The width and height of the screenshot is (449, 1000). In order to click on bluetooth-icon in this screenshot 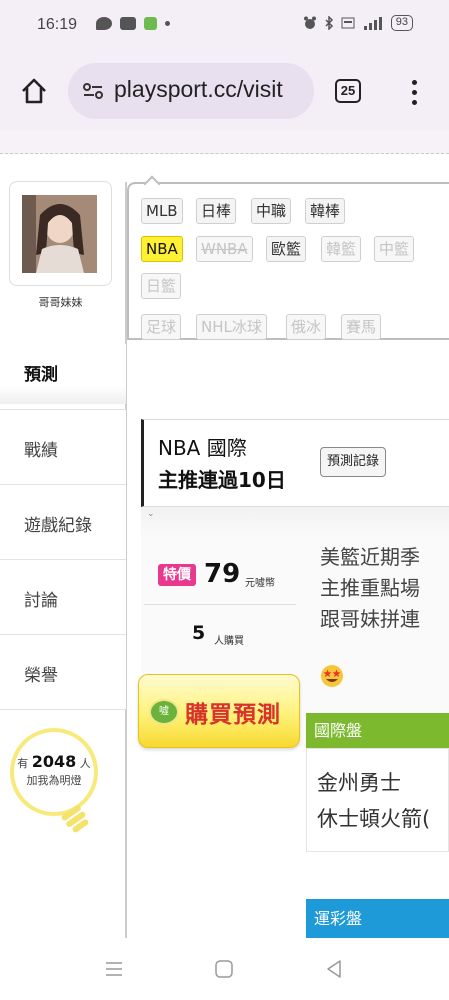, I will do `click(329, 23)`.